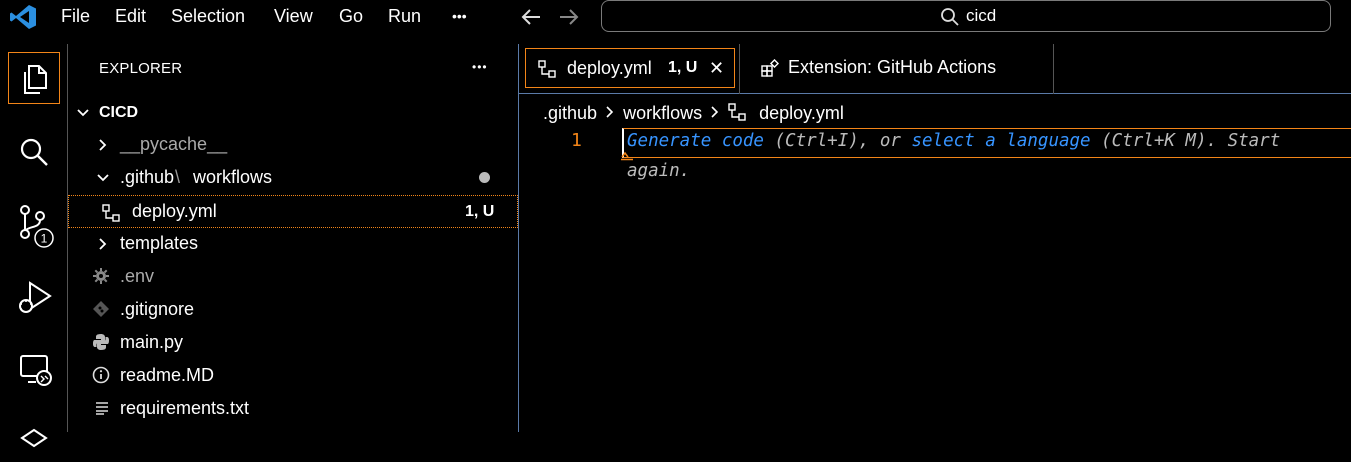 The image size is (1351, 462). What do you see at coordinates (101, 342) in the screenshot?
I see `python-icon` at bounding box center [101, 342].